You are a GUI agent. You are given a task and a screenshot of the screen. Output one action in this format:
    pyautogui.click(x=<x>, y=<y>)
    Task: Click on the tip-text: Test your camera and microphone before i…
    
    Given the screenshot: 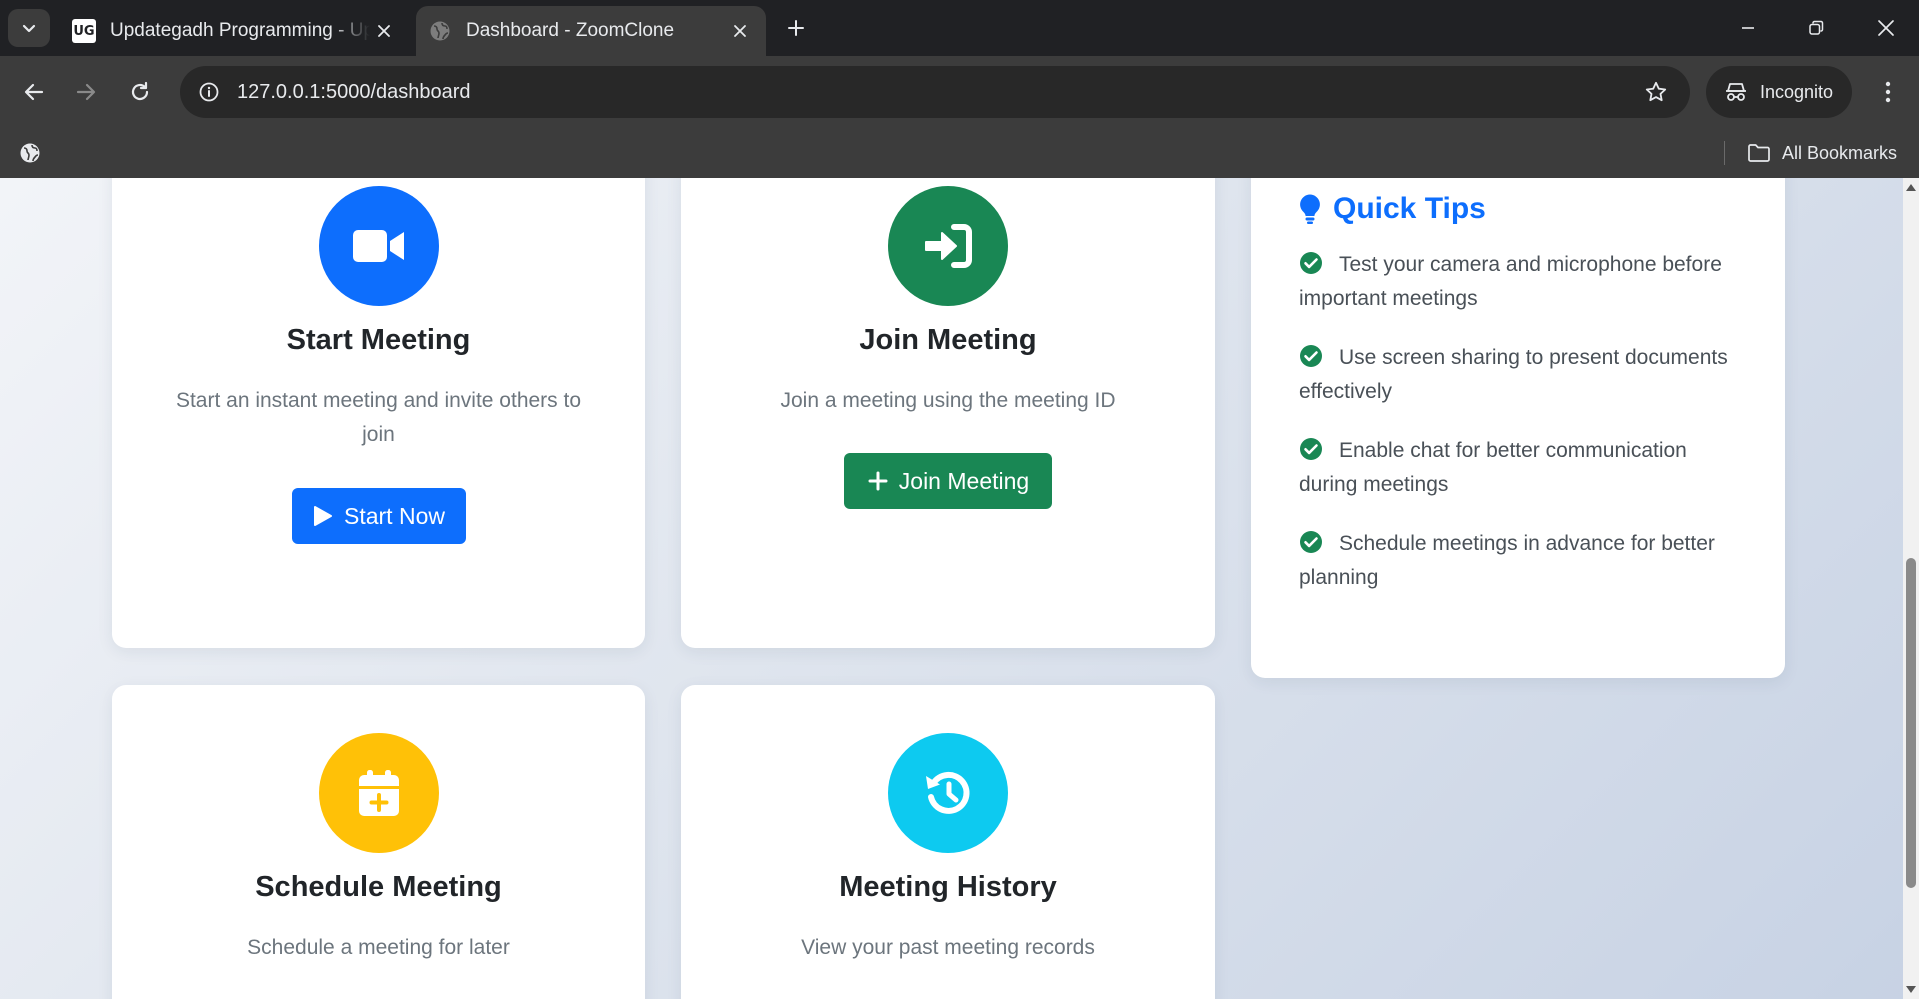 What is the action you would take?
    pyautogui.click(x=1510, y=281)
    